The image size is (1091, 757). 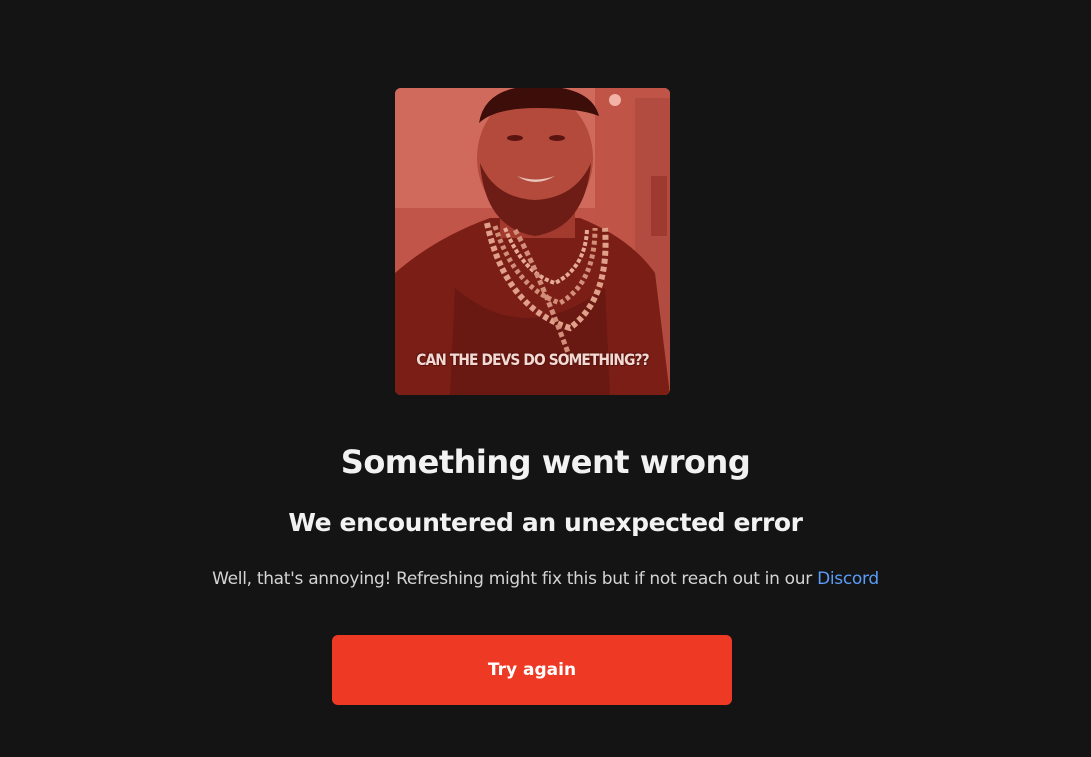 I want to click on try-again-button: Try again, so click(x=532, y=670).